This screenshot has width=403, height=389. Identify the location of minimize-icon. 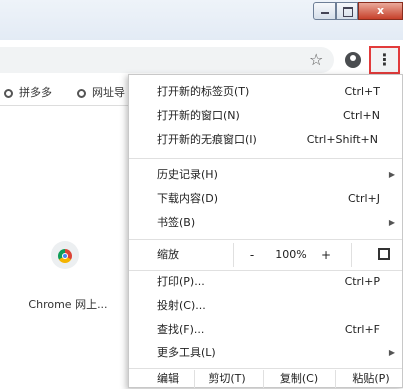
(325, 13).